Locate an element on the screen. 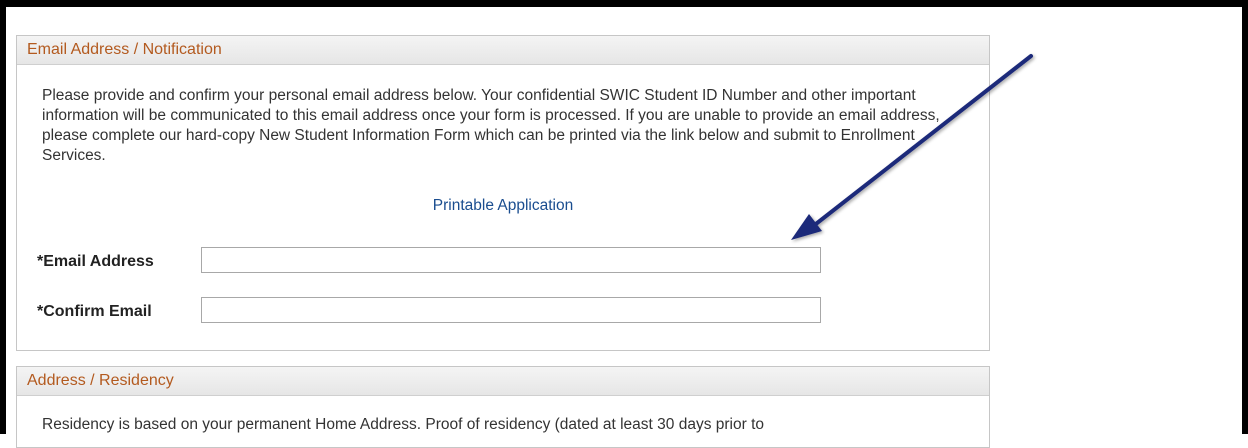 The image size is (1248, 448). window-frame-right is located at coordinates (1245, 217).